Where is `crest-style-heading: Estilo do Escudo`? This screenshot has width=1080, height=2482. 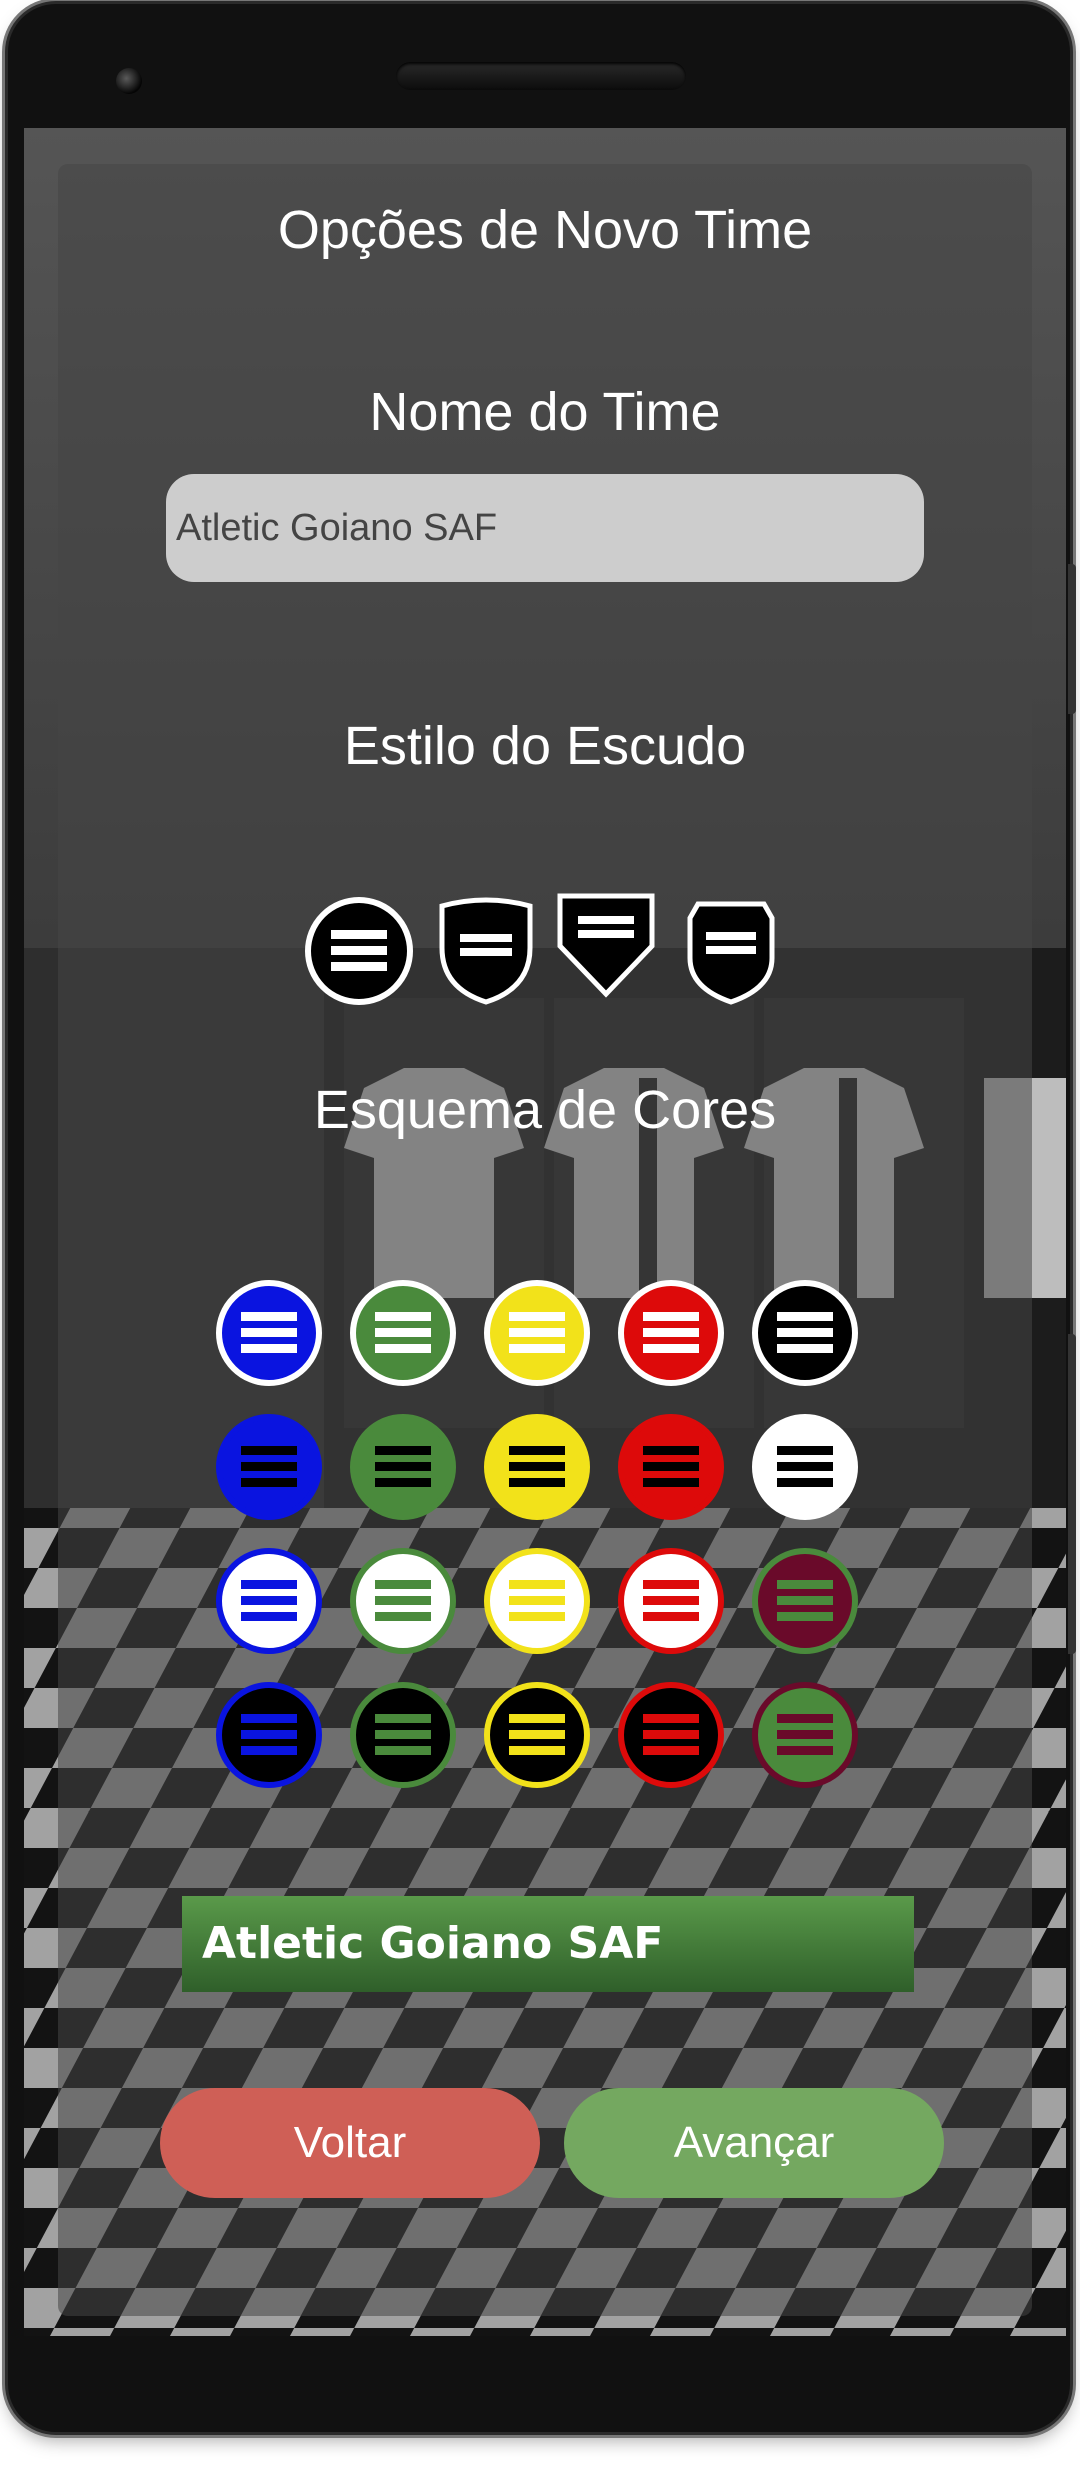
crest-style-heading: Estilo do Escudo is located at coordinates (545, 746).